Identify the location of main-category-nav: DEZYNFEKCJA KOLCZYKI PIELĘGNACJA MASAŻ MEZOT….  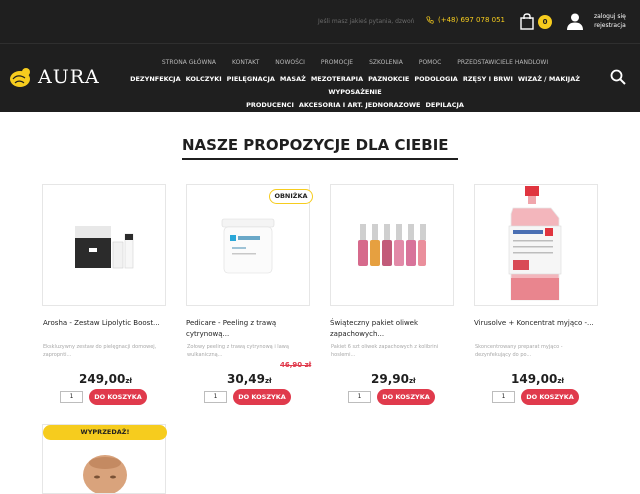
(355, 92).